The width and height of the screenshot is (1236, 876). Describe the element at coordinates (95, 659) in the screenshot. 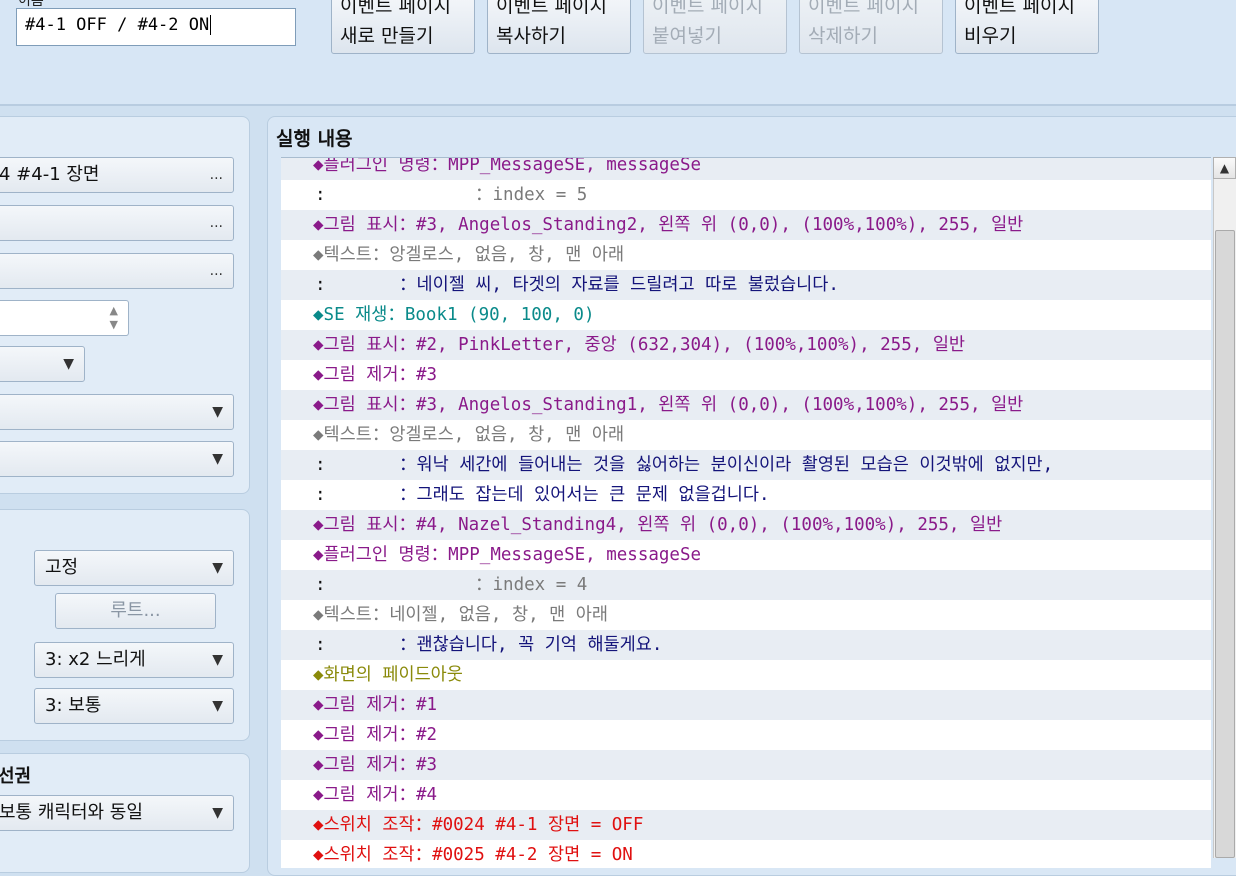

I see `speed-value: 3: x2 느리게` at that location.